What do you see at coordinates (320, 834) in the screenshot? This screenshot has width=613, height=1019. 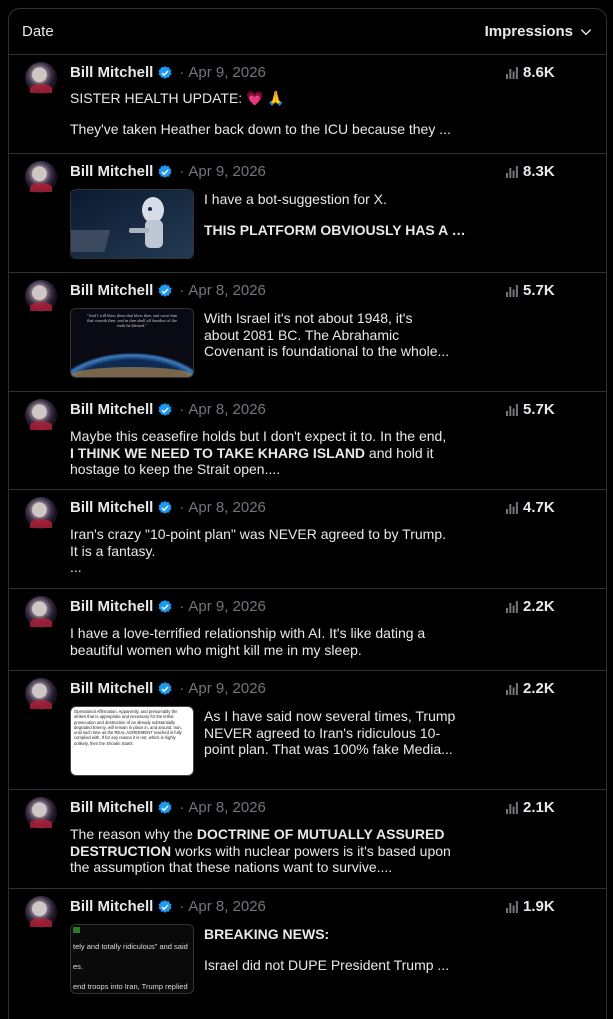 I see `post-text-bold: DOCTRINE OF MUTUALLY ASSURED` at bounding box center [320, 834].